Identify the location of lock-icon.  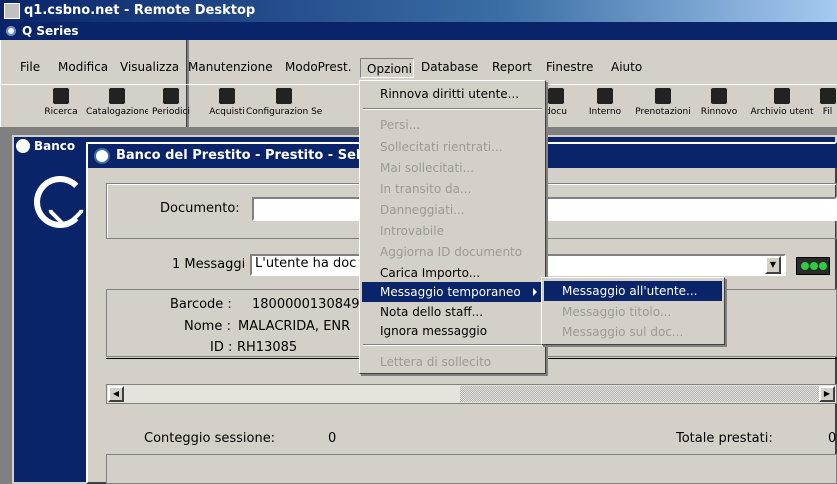
(284, 96).